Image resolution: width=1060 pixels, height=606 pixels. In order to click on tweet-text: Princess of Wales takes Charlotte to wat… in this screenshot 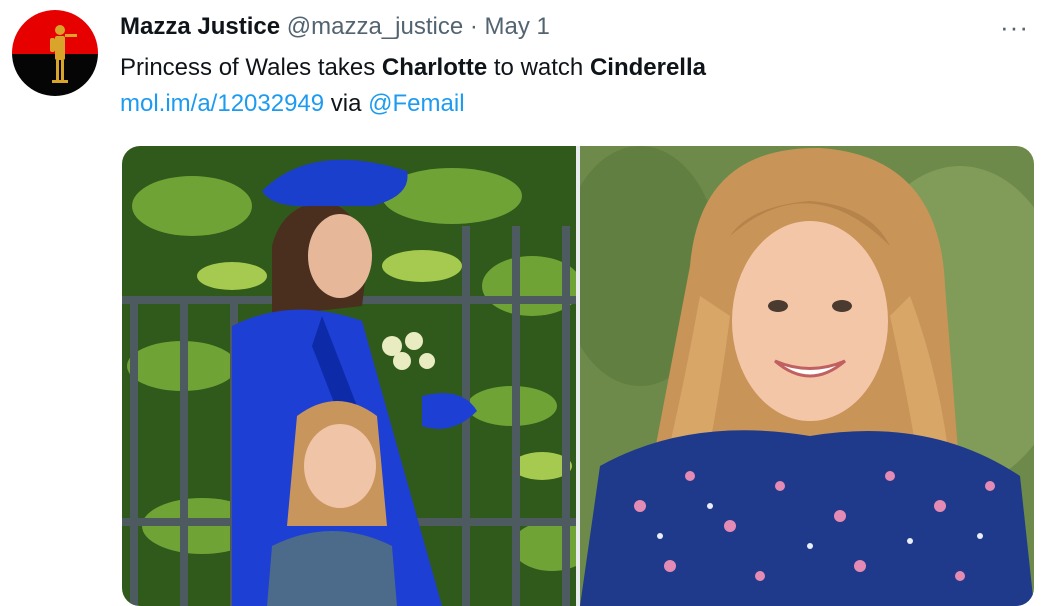, I will do `click(413, 68)`.